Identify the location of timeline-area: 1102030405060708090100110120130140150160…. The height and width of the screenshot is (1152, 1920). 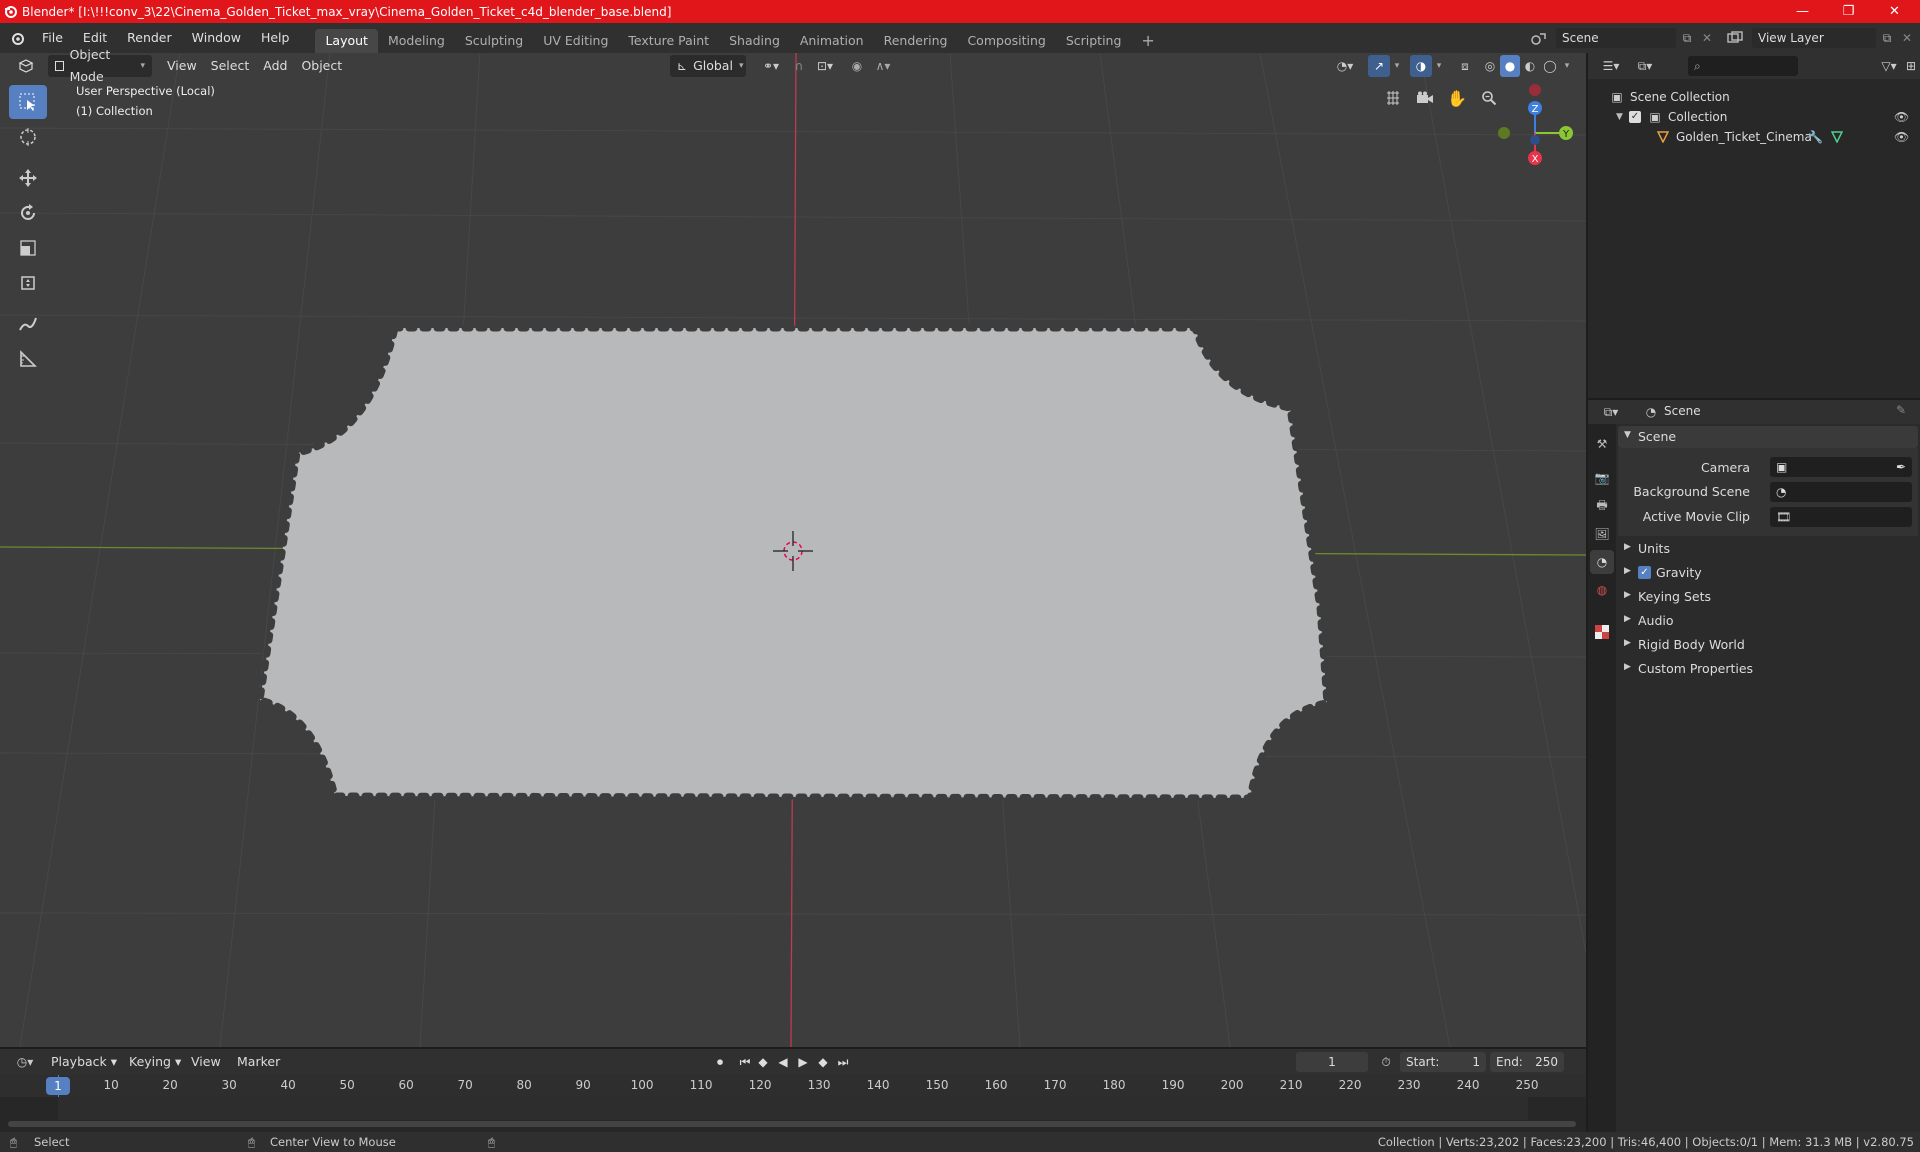
(793, 1103).